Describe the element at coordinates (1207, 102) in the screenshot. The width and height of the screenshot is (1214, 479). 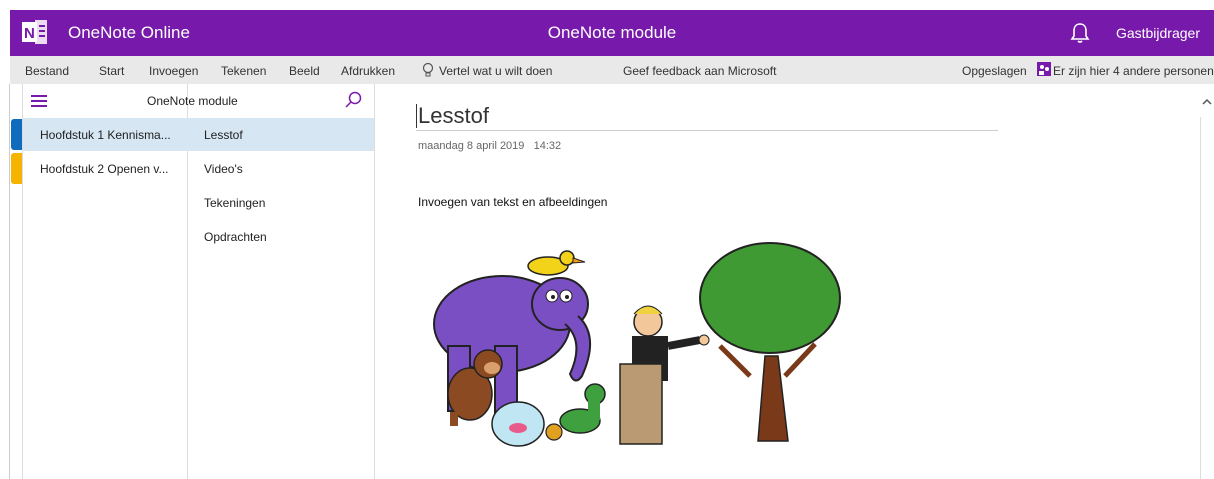
I see `chevron-up-icon` at that location.